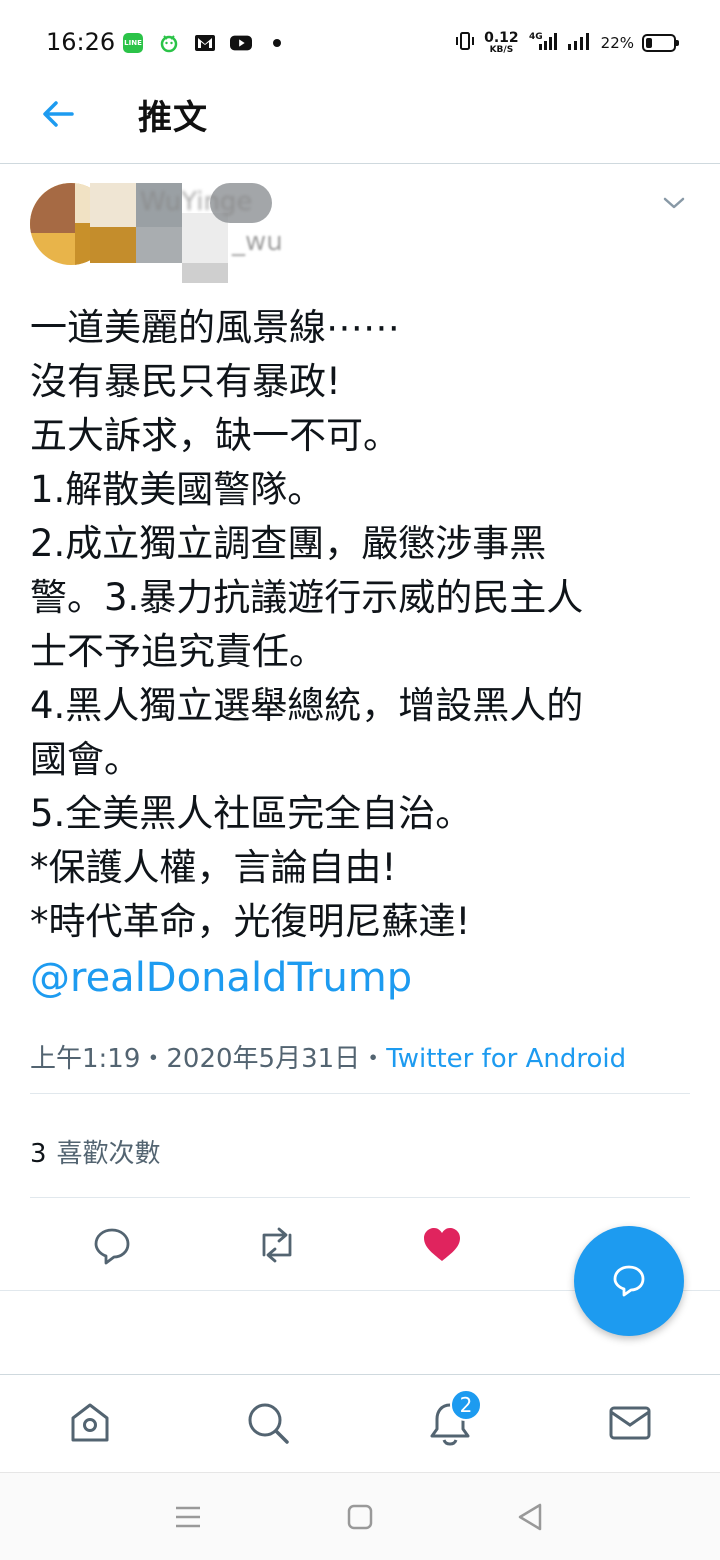  What do you see at coordinates (208, 1059) in the screenshot?
I see `tweet-timestamp: 上午1:19・2020年5月31日・` at bounding box center [208, 1059].